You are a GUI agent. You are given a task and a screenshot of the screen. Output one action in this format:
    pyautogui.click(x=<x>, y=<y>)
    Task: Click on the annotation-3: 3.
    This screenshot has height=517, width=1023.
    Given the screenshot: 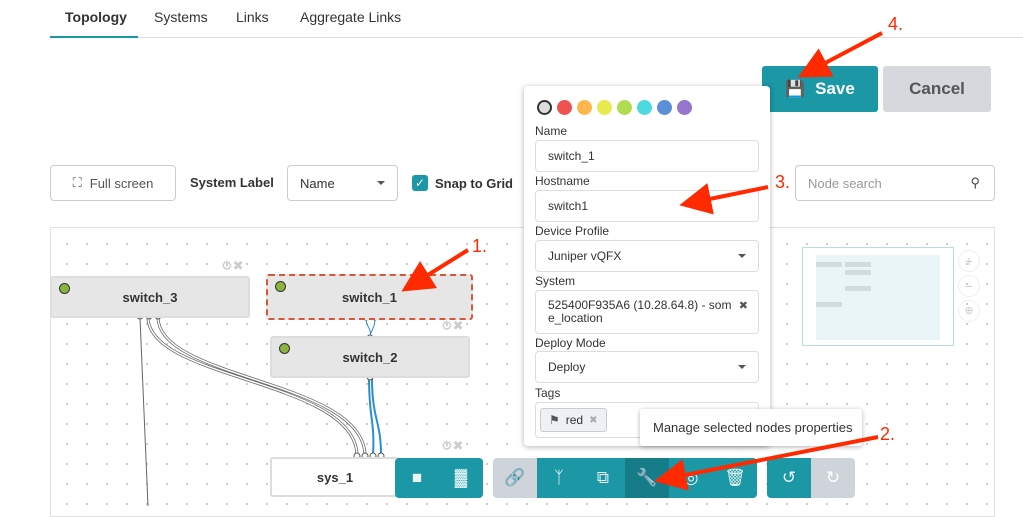 What is the action you would take?
    pyautogui.click(x=783, y=182)
    